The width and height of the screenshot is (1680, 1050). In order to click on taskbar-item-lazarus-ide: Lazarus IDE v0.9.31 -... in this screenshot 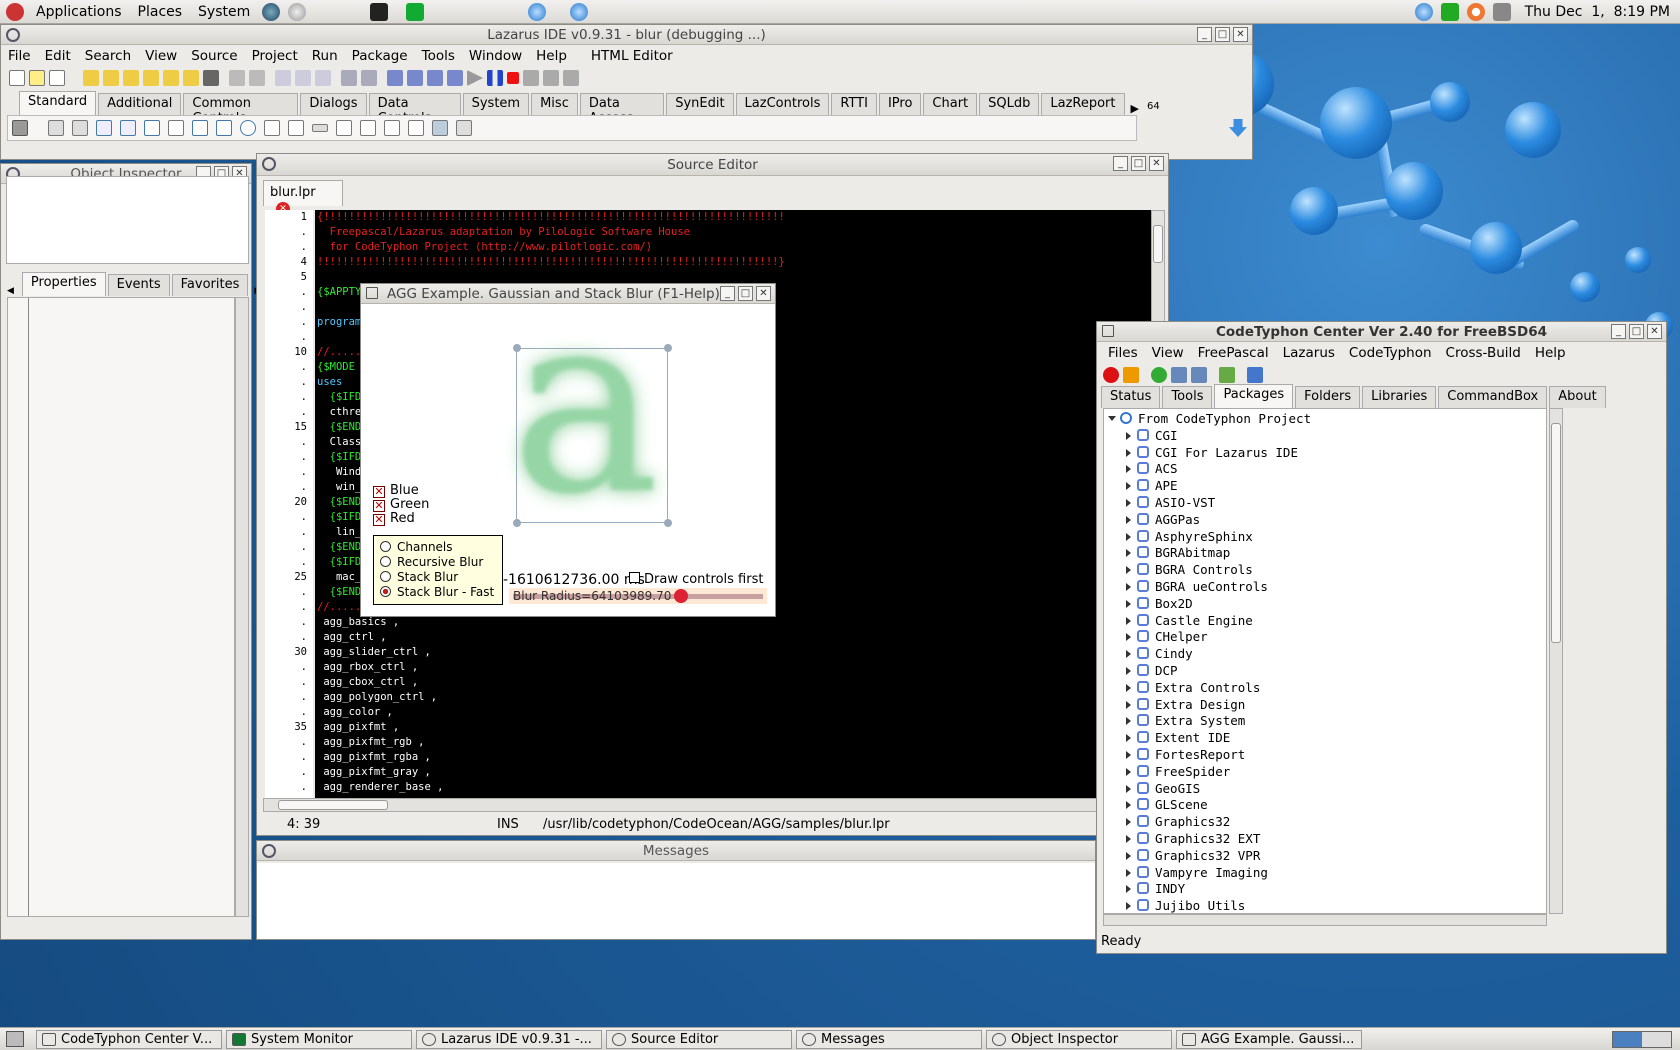, I will do `click(509, 1039)`.